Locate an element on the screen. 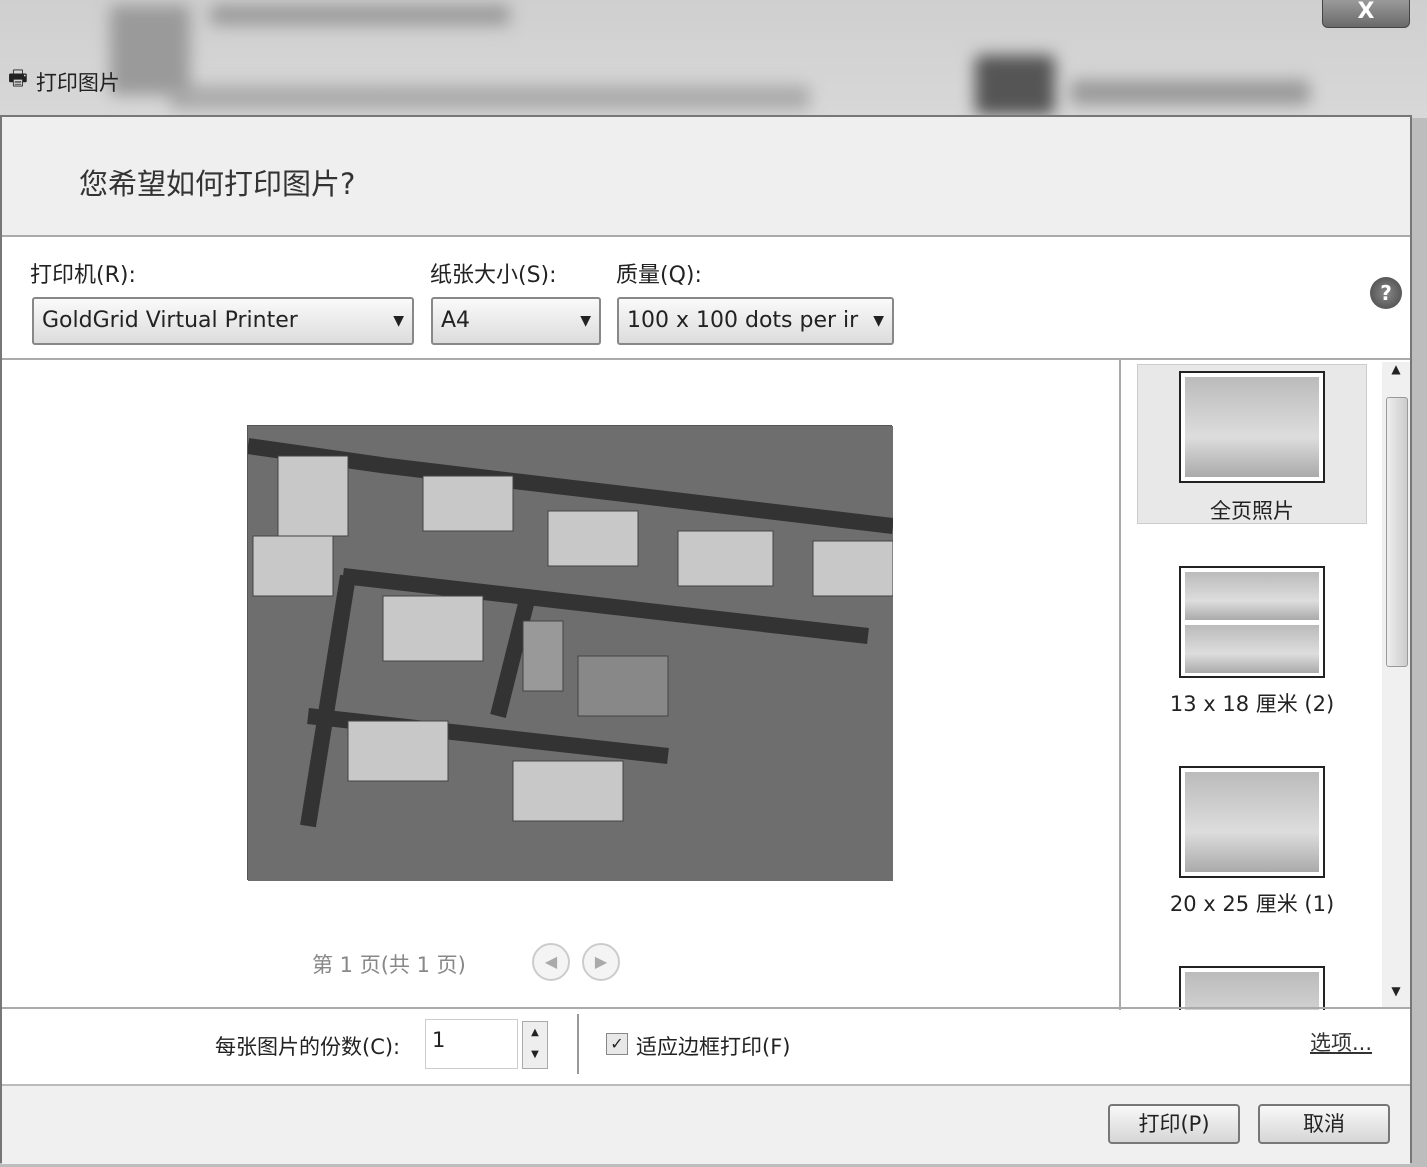 This screenshot has width=1427, height=1167. scroll-down-icon: ▼ is located at coordinates (1396, 991).